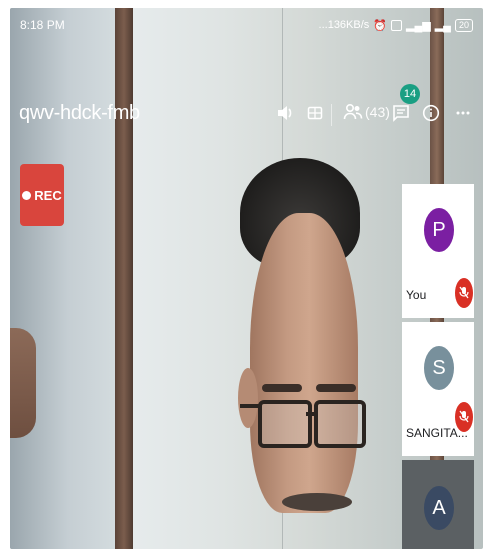 This screenshot has width=493, height=557. I want to click on signal-icon: ▂▄▆, so click(418, 25).